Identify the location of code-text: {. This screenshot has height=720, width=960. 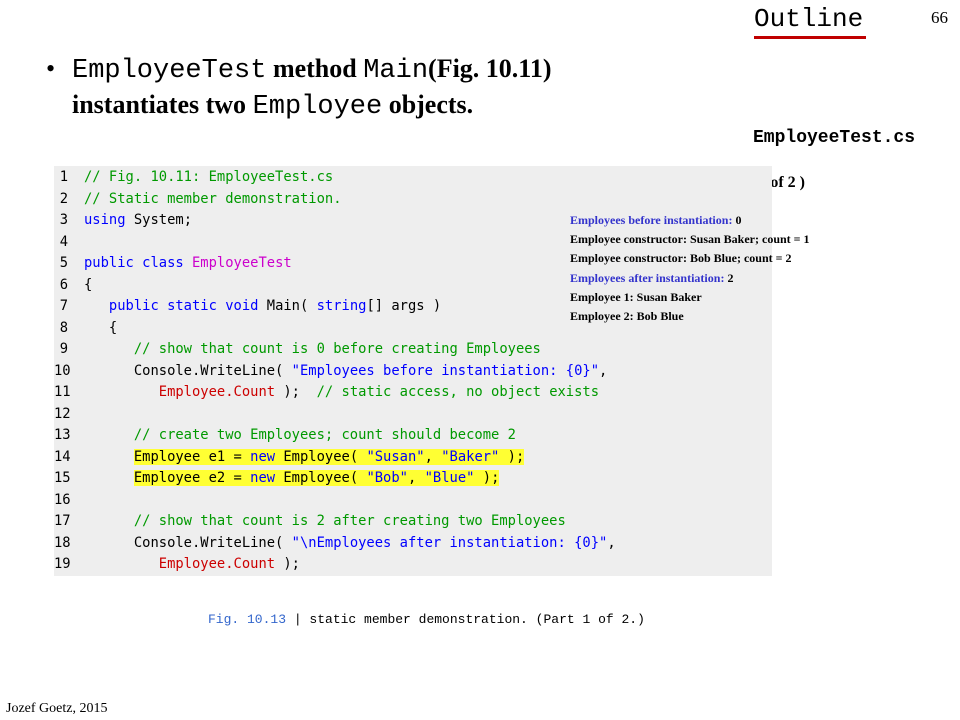
(100, 329).